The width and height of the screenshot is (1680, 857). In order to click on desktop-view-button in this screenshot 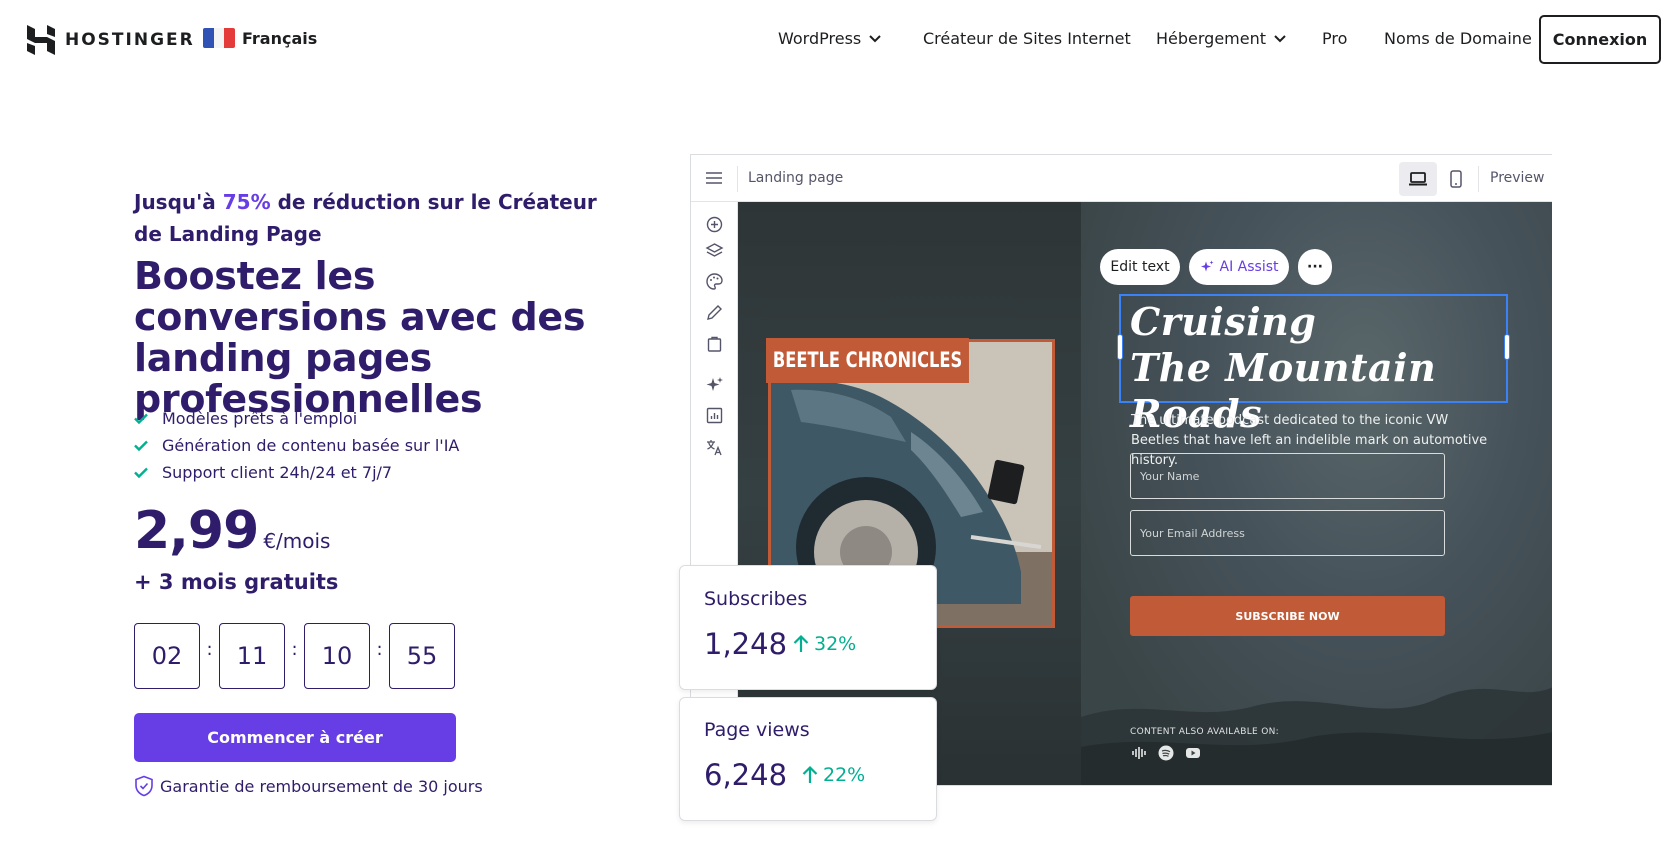, I will do `click(1418, 179)`.